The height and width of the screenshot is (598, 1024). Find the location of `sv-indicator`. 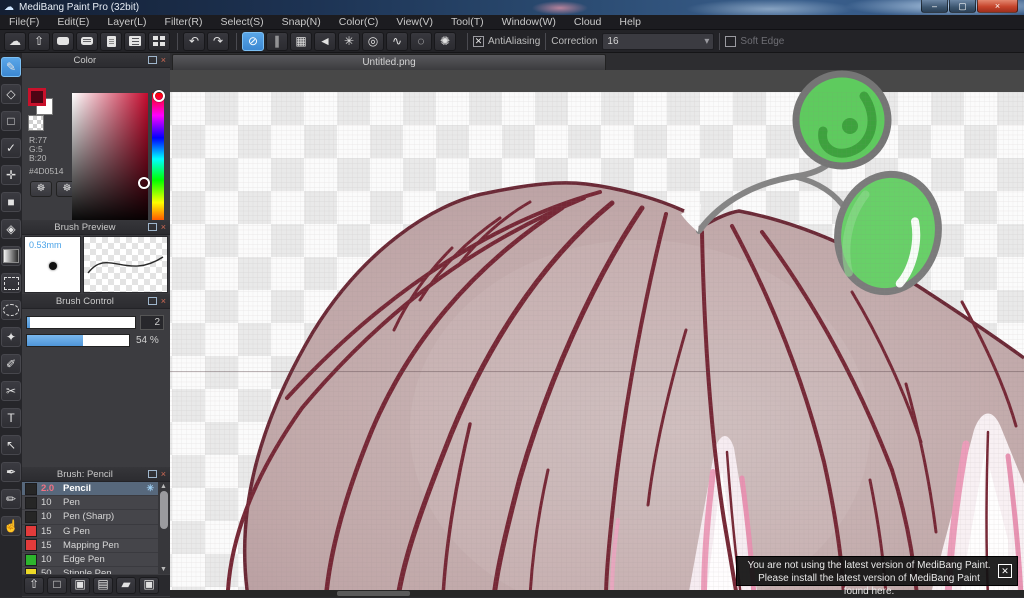

sv-indicator is located at coordinates (144, 183).